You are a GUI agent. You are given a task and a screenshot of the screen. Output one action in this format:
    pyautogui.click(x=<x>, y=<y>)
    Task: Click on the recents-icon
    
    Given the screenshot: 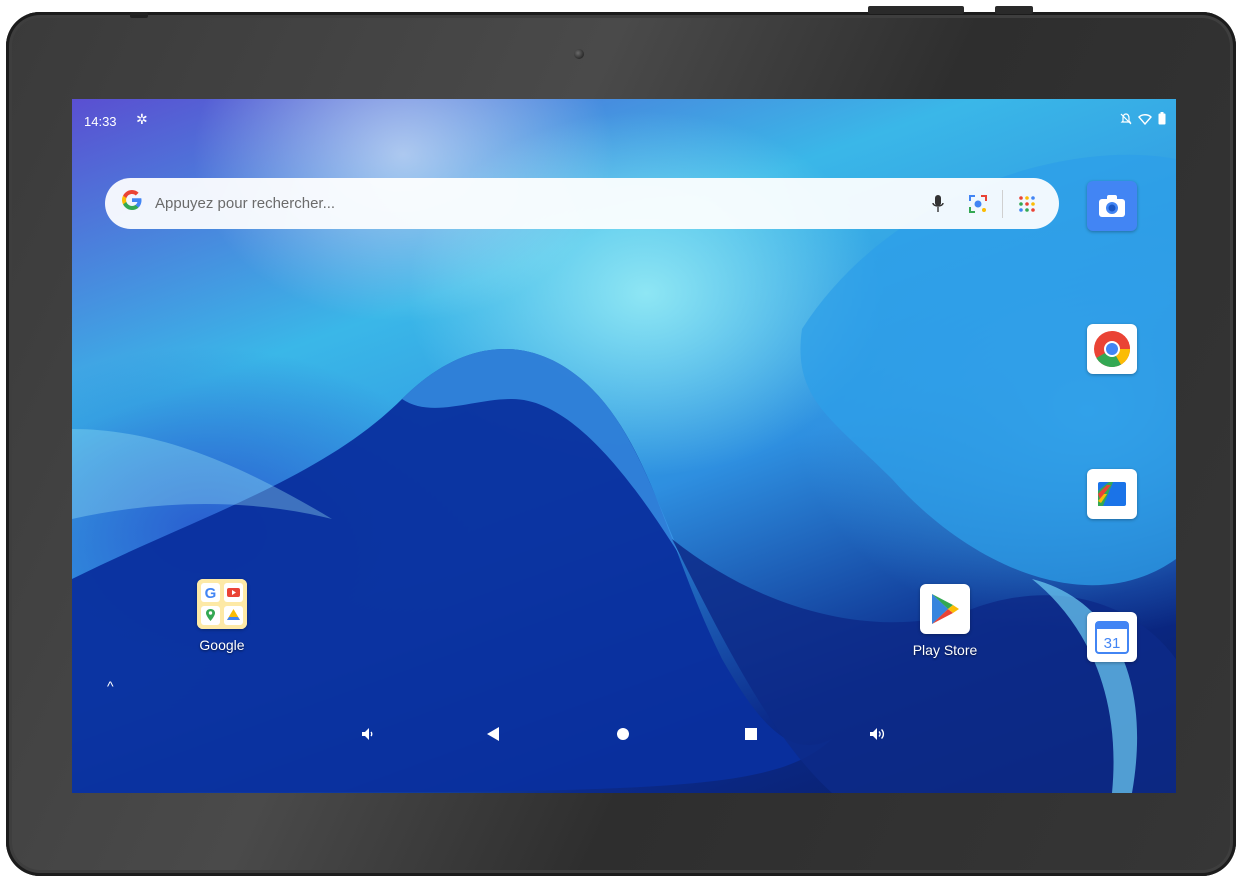 What is the action you would take?
    pyautogui.click(x=751, y=734)
    